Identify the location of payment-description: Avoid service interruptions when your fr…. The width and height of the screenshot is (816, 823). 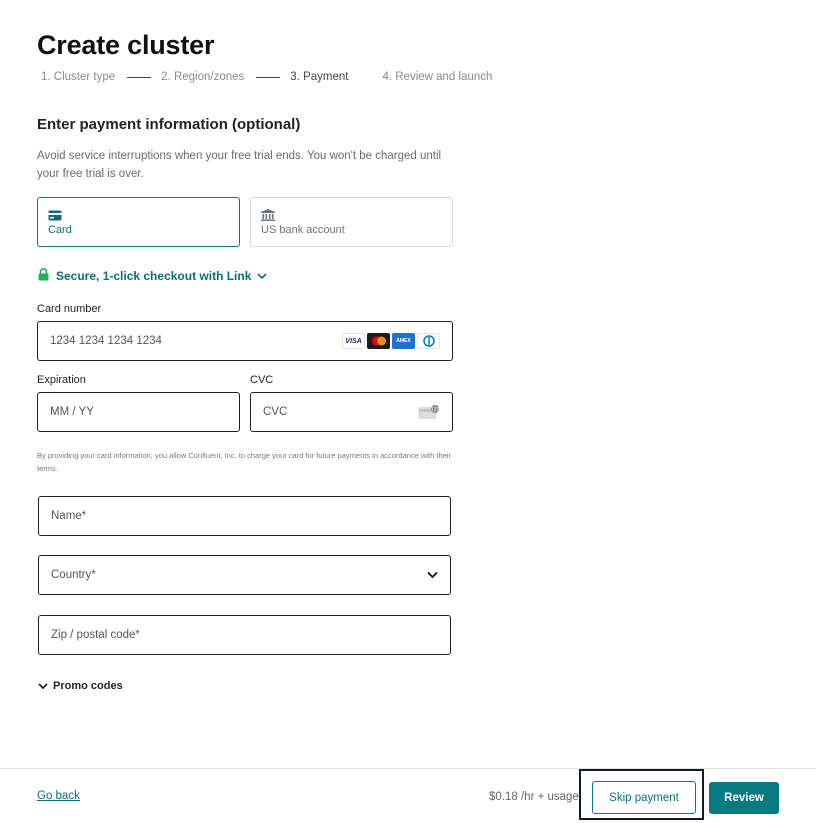
(239, 165).